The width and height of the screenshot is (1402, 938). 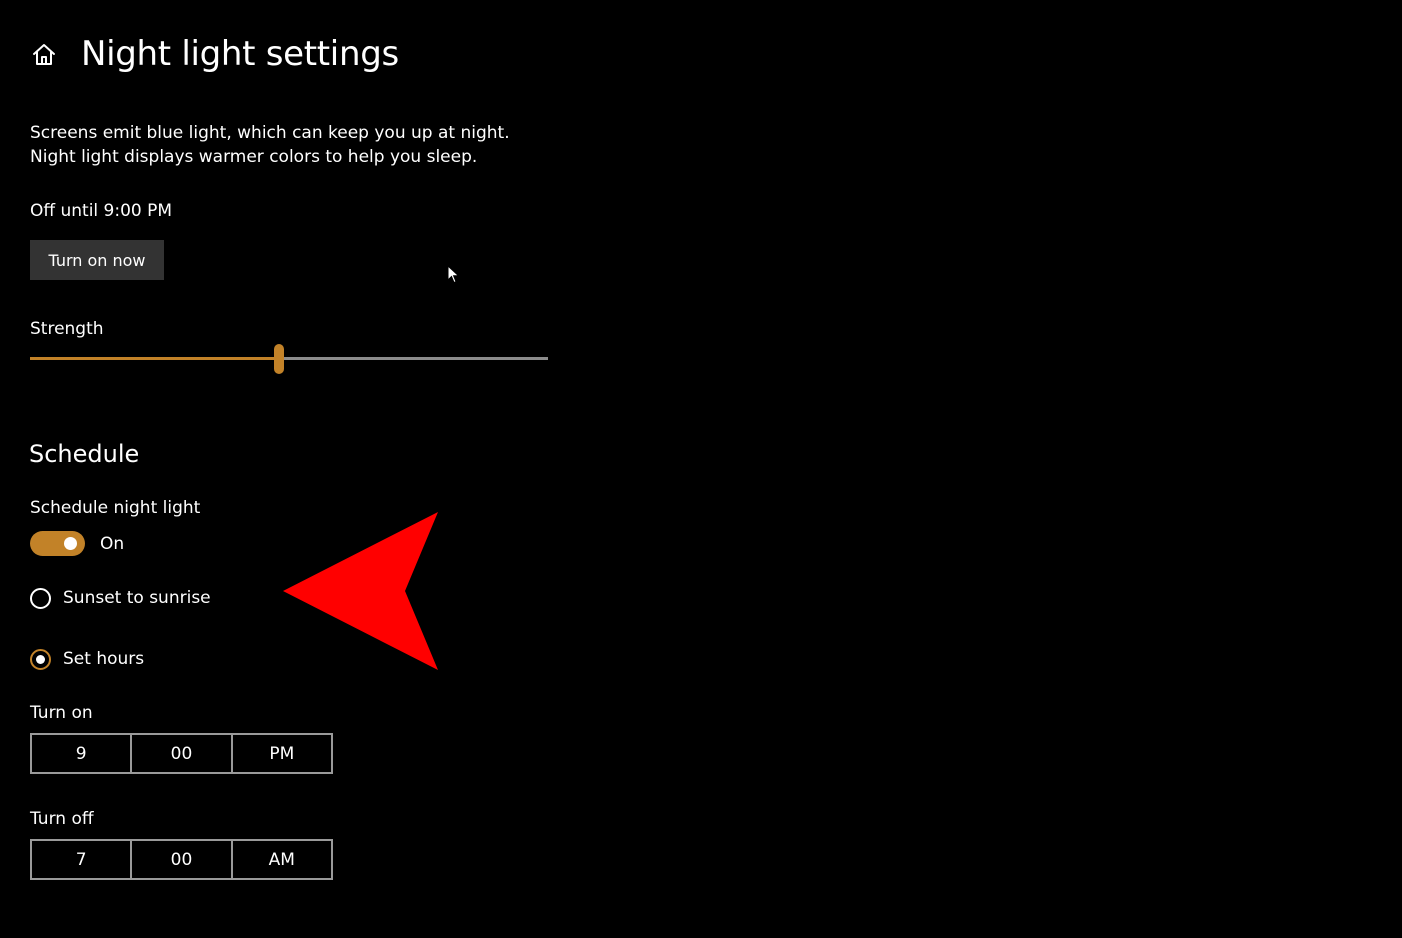 What do you see at coordinates (57, 543) in the screenshot?
I see `schedule-night-light-toggle` at bounding box center [57, 543].